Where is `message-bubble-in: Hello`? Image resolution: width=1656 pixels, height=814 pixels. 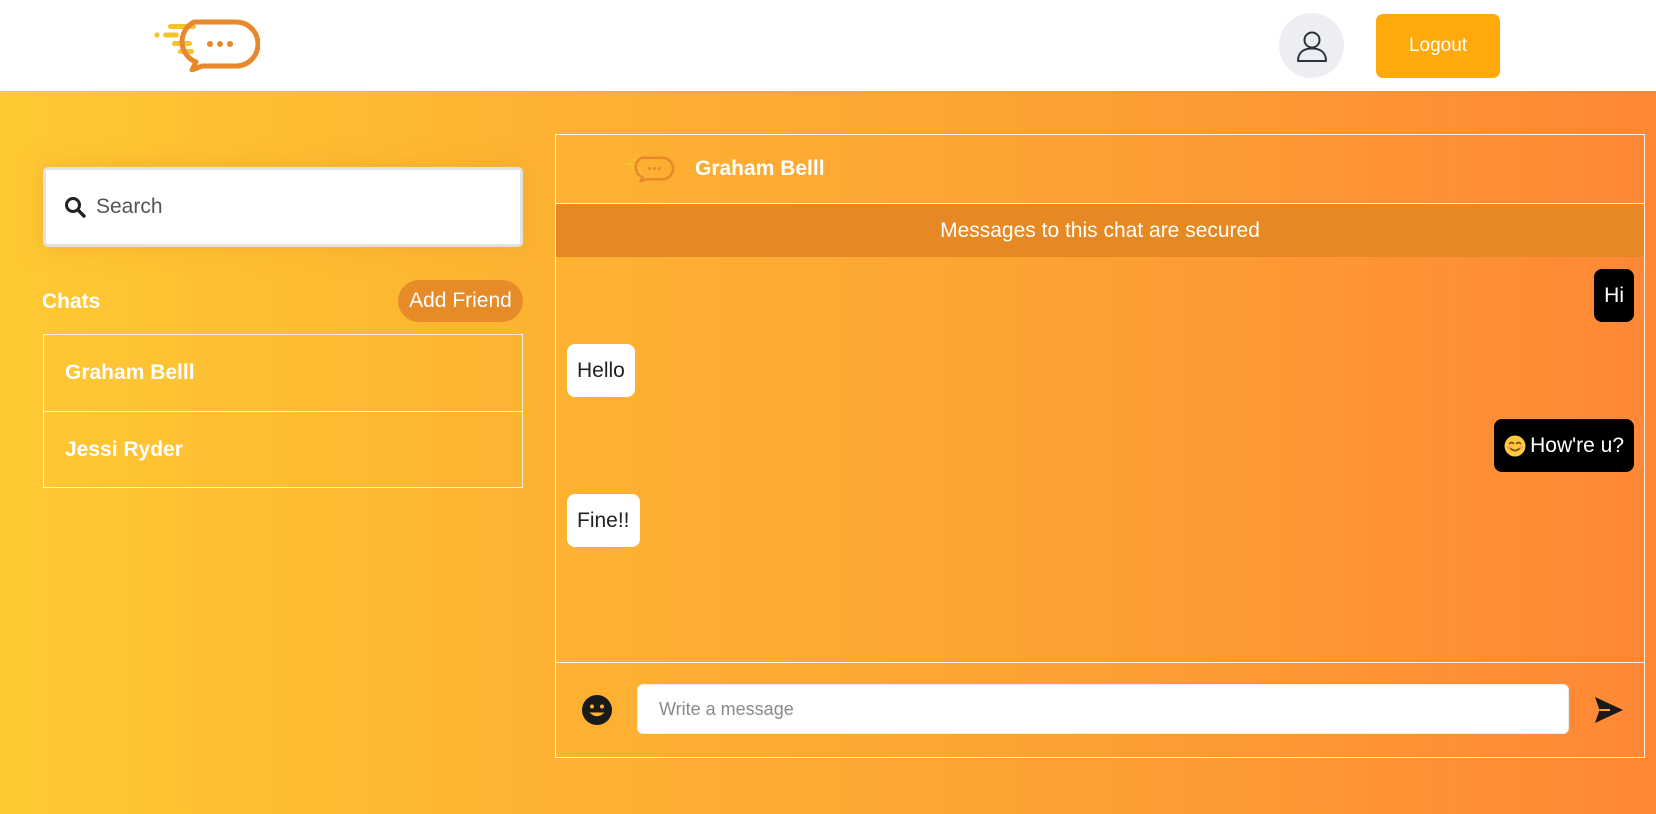 message-bubble-in: Hello is located at coordinates (601, 370).